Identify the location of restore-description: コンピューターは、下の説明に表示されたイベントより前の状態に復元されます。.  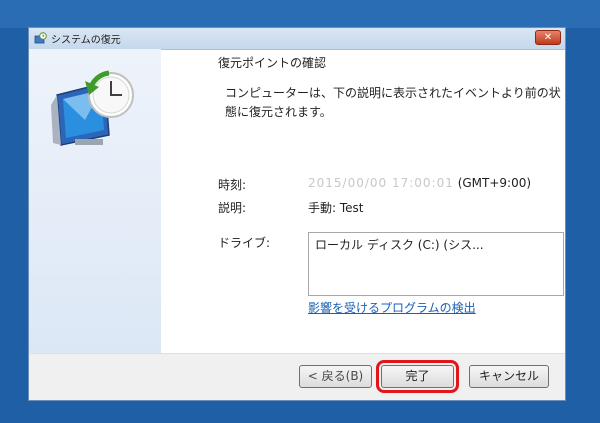
(393, 102).